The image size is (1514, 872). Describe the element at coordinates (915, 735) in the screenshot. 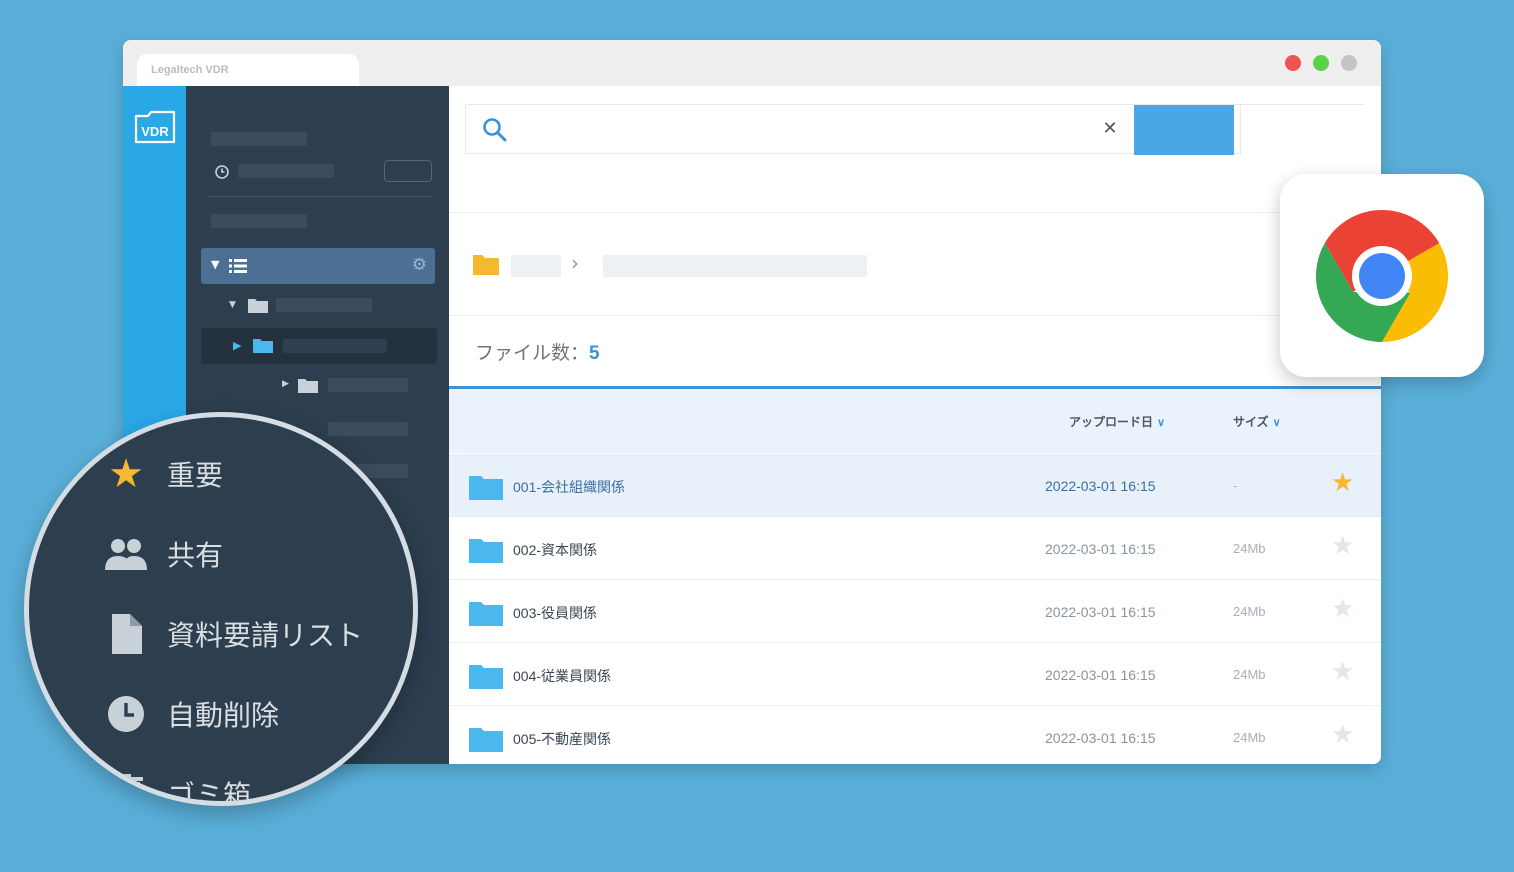

I see `table-row: 005-不動産関係 2022-03-01 16:15 24Mb ★` at that location.